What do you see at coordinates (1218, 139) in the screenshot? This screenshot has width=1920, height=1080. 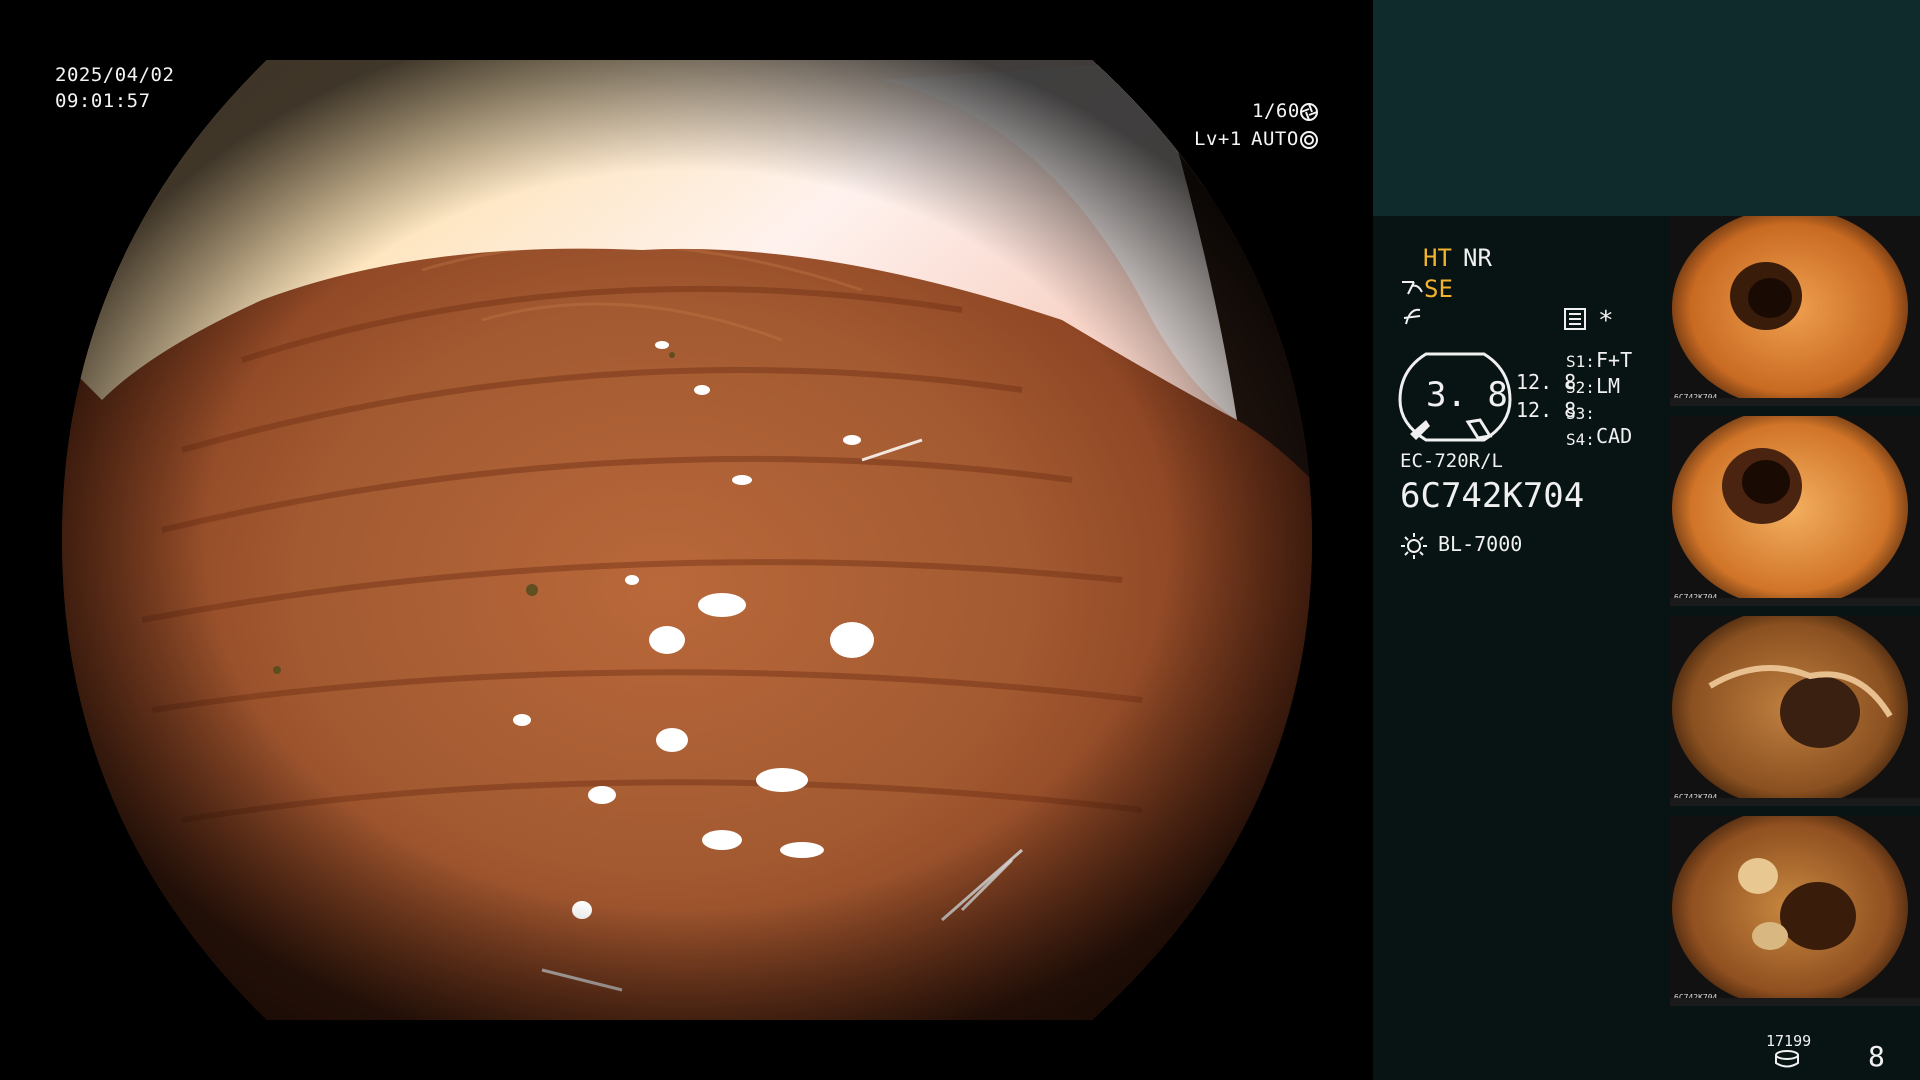 I see `level-label: Lv+1` at bounding box center [1218, 139].